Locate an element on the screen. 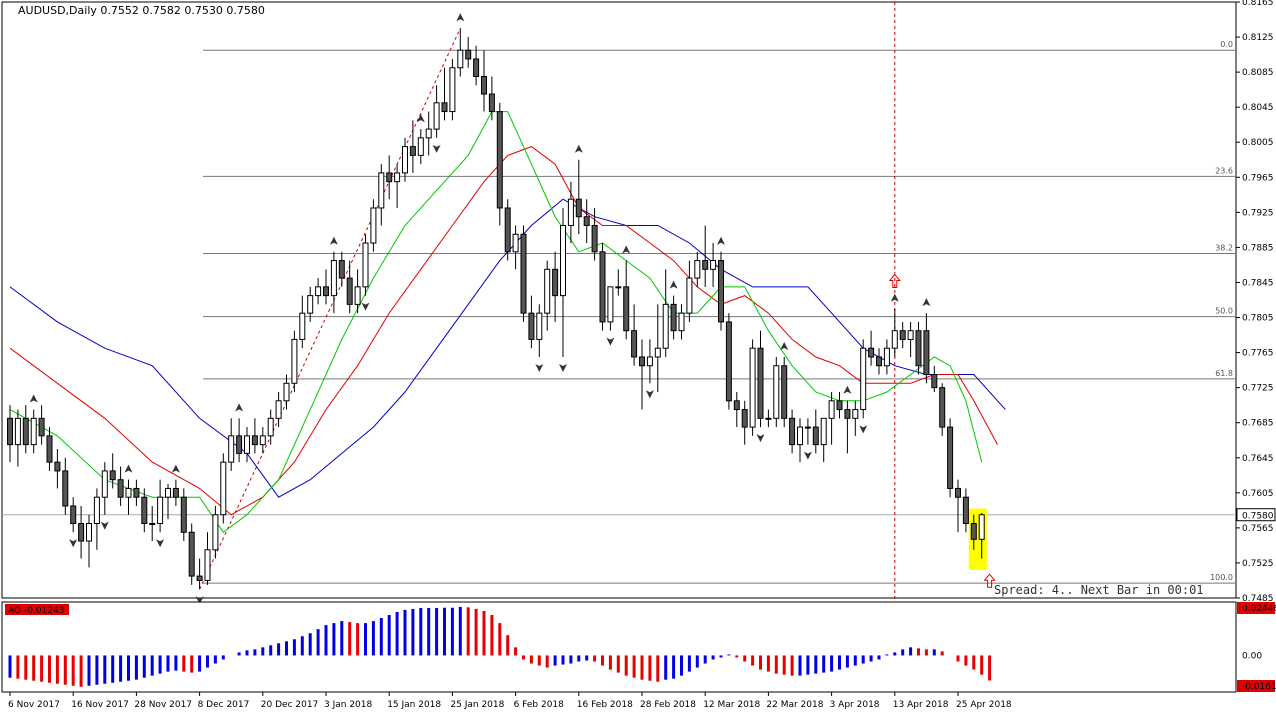  date-tick-label: 16 Feb 2018 is located at coordinates (605, 705).